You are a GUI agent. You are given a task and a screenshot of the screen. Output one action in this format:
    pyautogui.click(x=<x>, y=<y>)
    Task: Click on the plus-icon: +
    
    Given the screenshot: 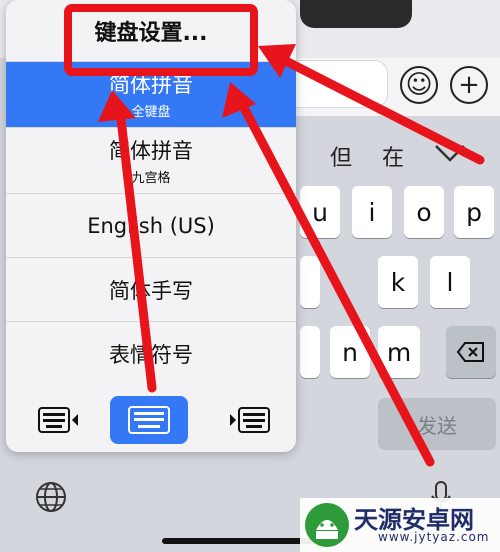 What is the action you would take?
    pyautogui.click(x=469, y=85)
    